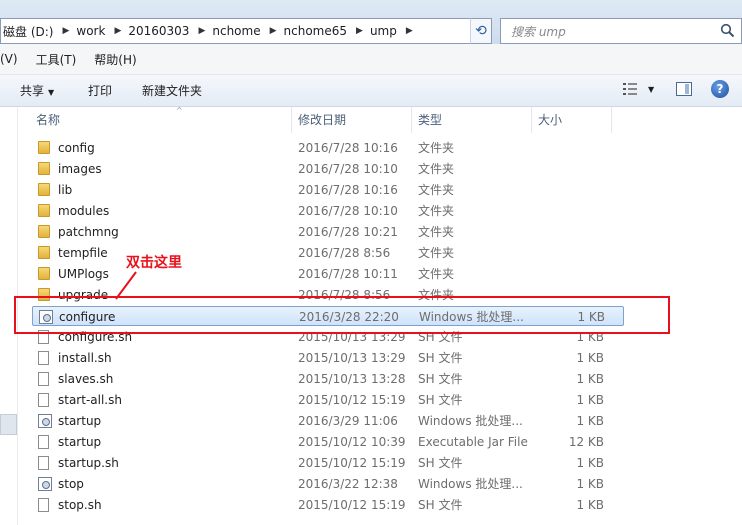  What do you see at coordinates (348, 148) in the screenshot?
I see `file-modified-date: 2016/7/28 10:16` at bounding box center [348, 148].